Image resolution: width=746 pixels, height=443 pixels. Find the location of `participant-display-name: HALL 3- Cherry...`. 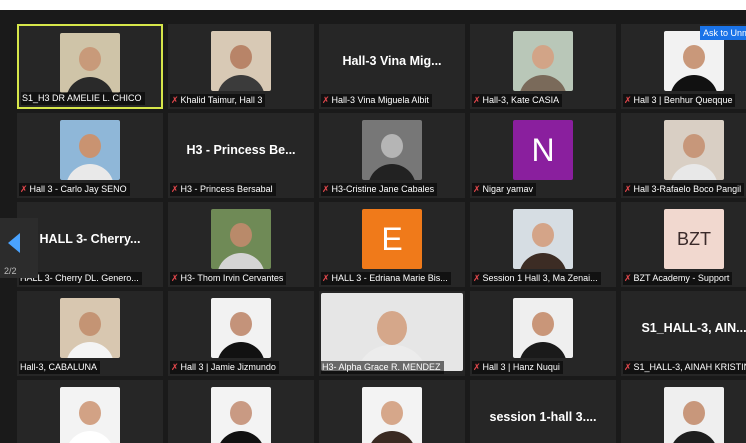

participant-display-name: HALL 3- Cherry... is located at coordinates (90, 239).